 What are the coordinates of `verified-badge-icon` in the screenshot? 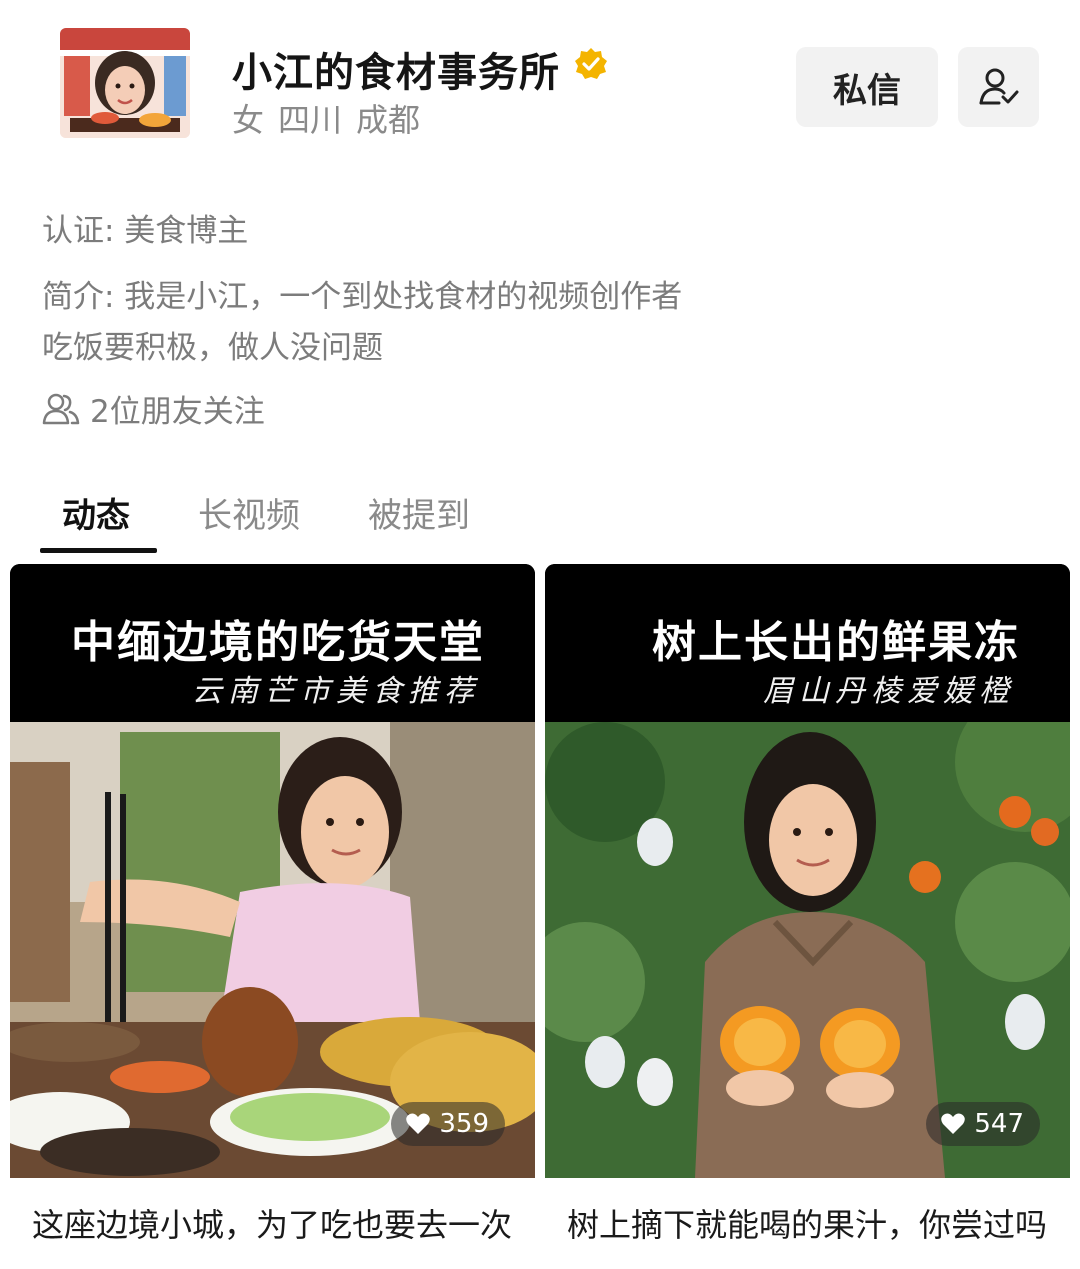 It's located at (591, 63).